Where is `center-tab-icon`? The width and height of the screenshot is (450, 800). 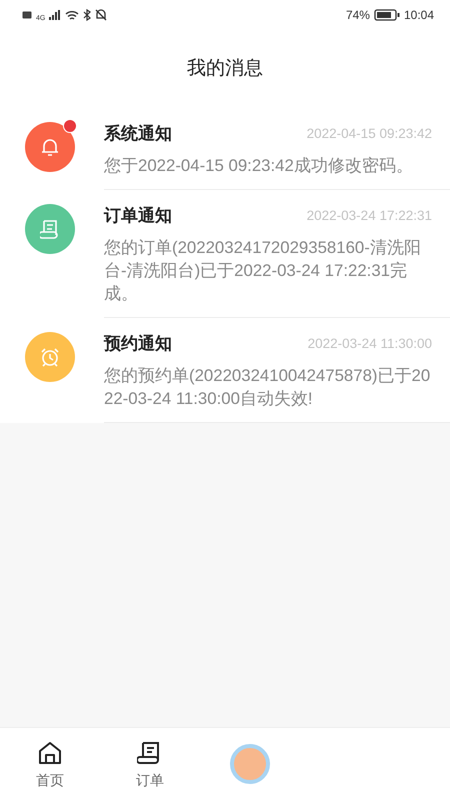 center-tab-icon is located at coordinates (250, 764).